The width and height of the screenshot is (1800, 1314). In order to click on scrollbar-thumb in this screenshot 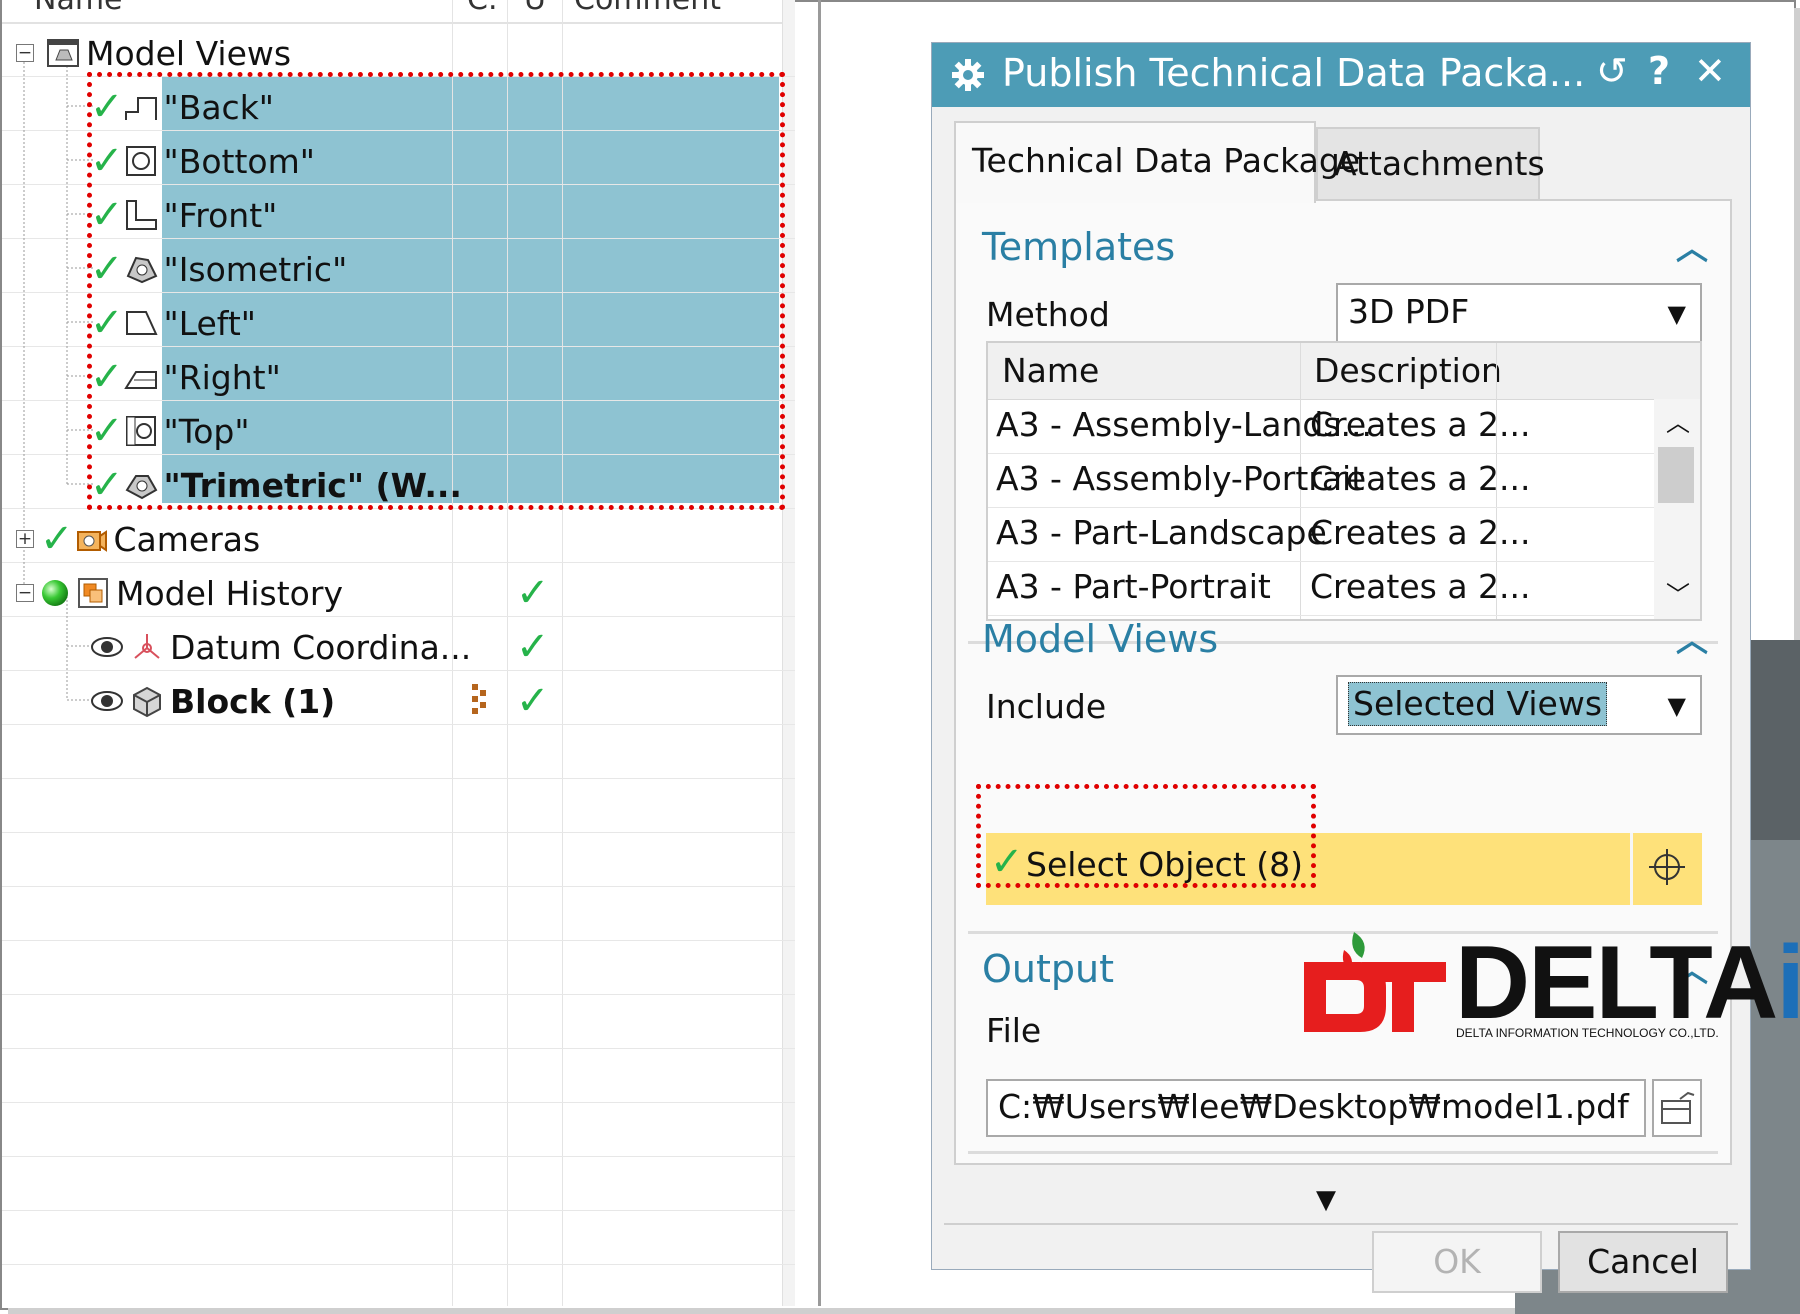, I will do `click(1676, 475)`.